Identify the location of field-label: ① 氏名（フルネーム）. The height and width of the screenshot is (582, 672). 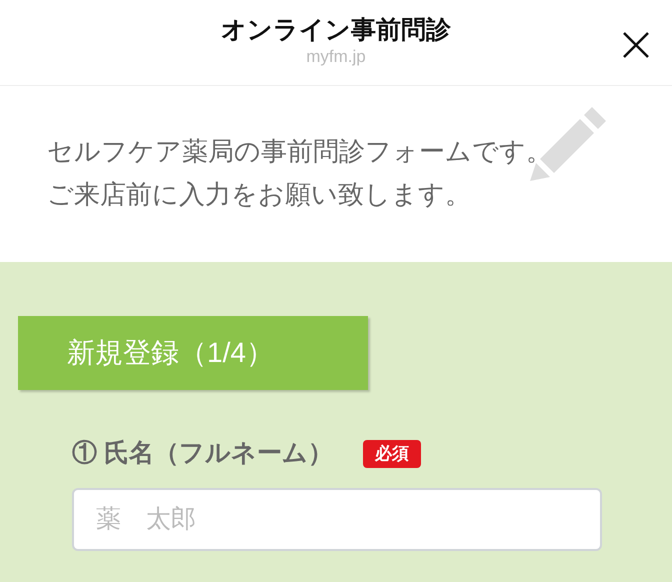
(202, 454).